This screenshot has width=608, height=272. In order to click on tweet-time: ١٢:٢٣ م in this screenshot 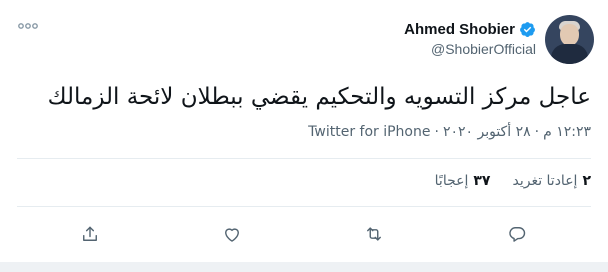, I will do `click(567, 132)`.